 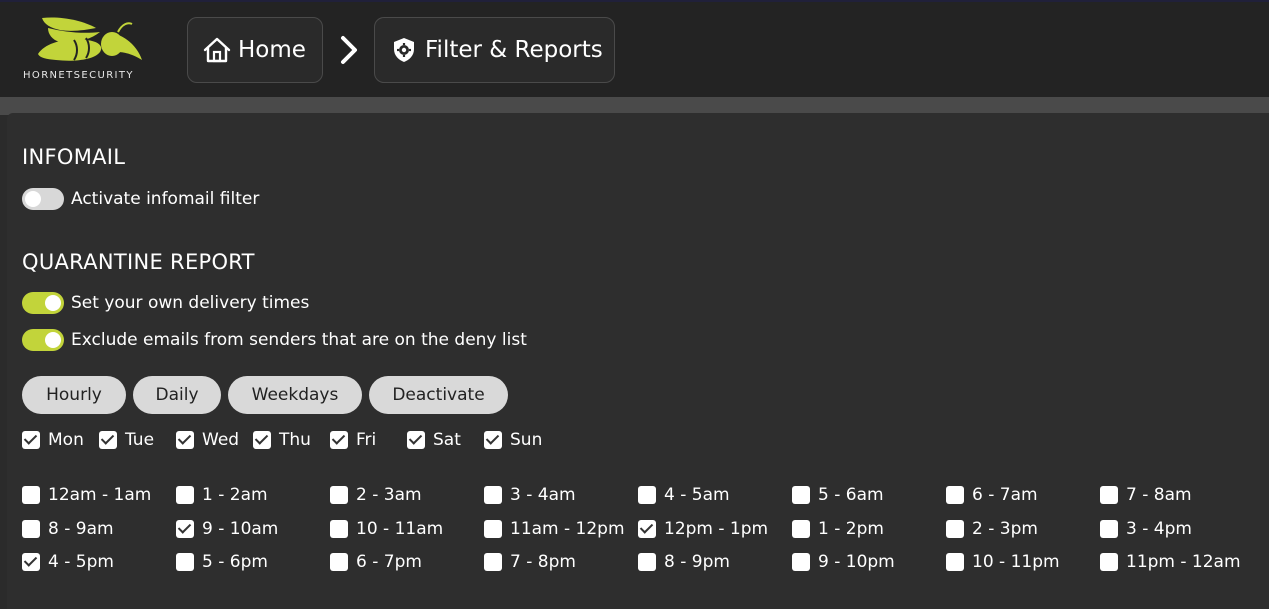 I want to click on preset-hourly-button: Hourly, so click(x=74, y=395).